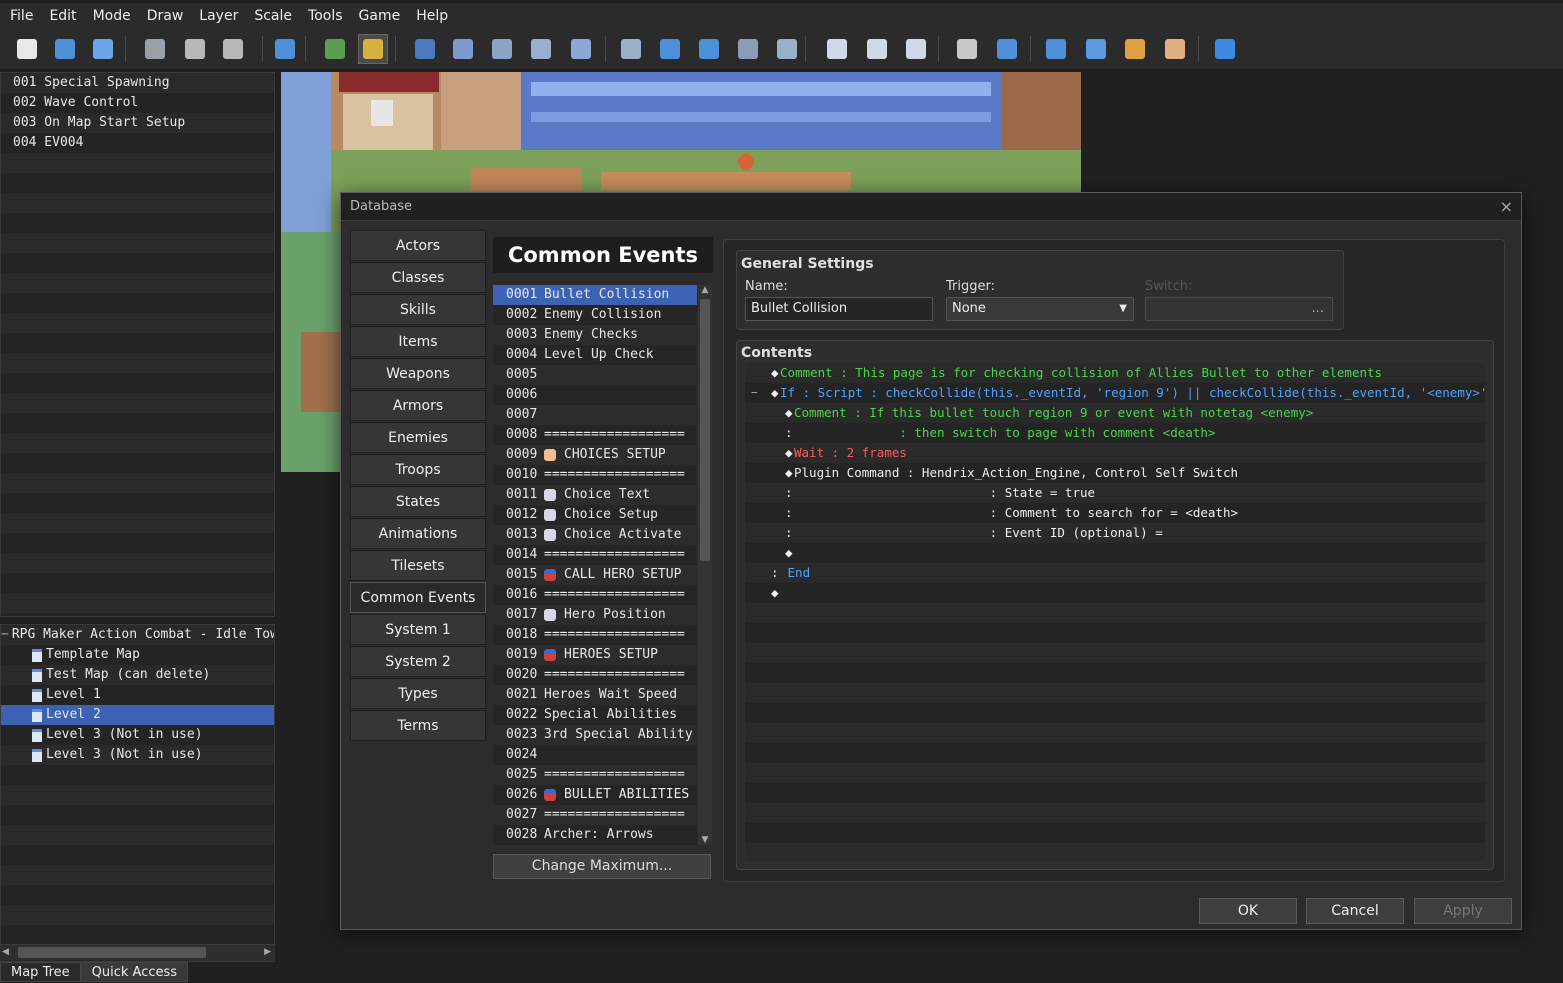 The image size is (1563, 983). What do you see at coordinates (137, 103) in the screenshot?
I see `map-event-item: 002 Wave Control` at bounding box center [137, 103].